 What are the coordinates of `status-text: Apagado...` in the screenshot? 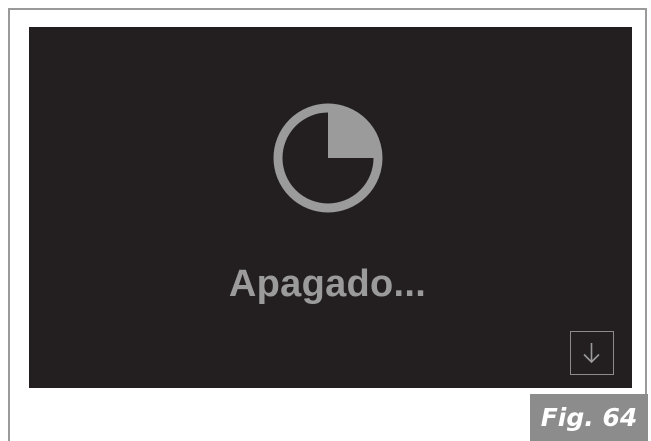 It's located at (327, 284).